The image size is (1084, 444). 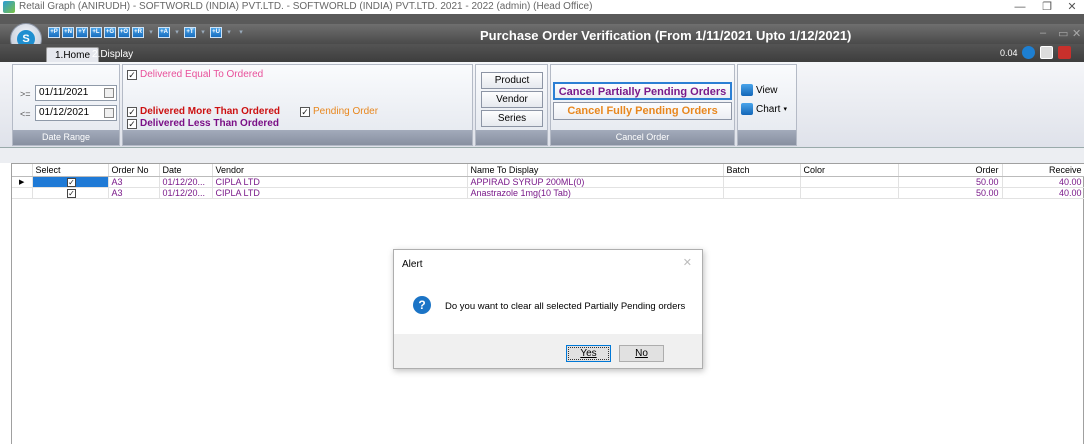 I want to click on no-button: No, so click(x=641, y=353).